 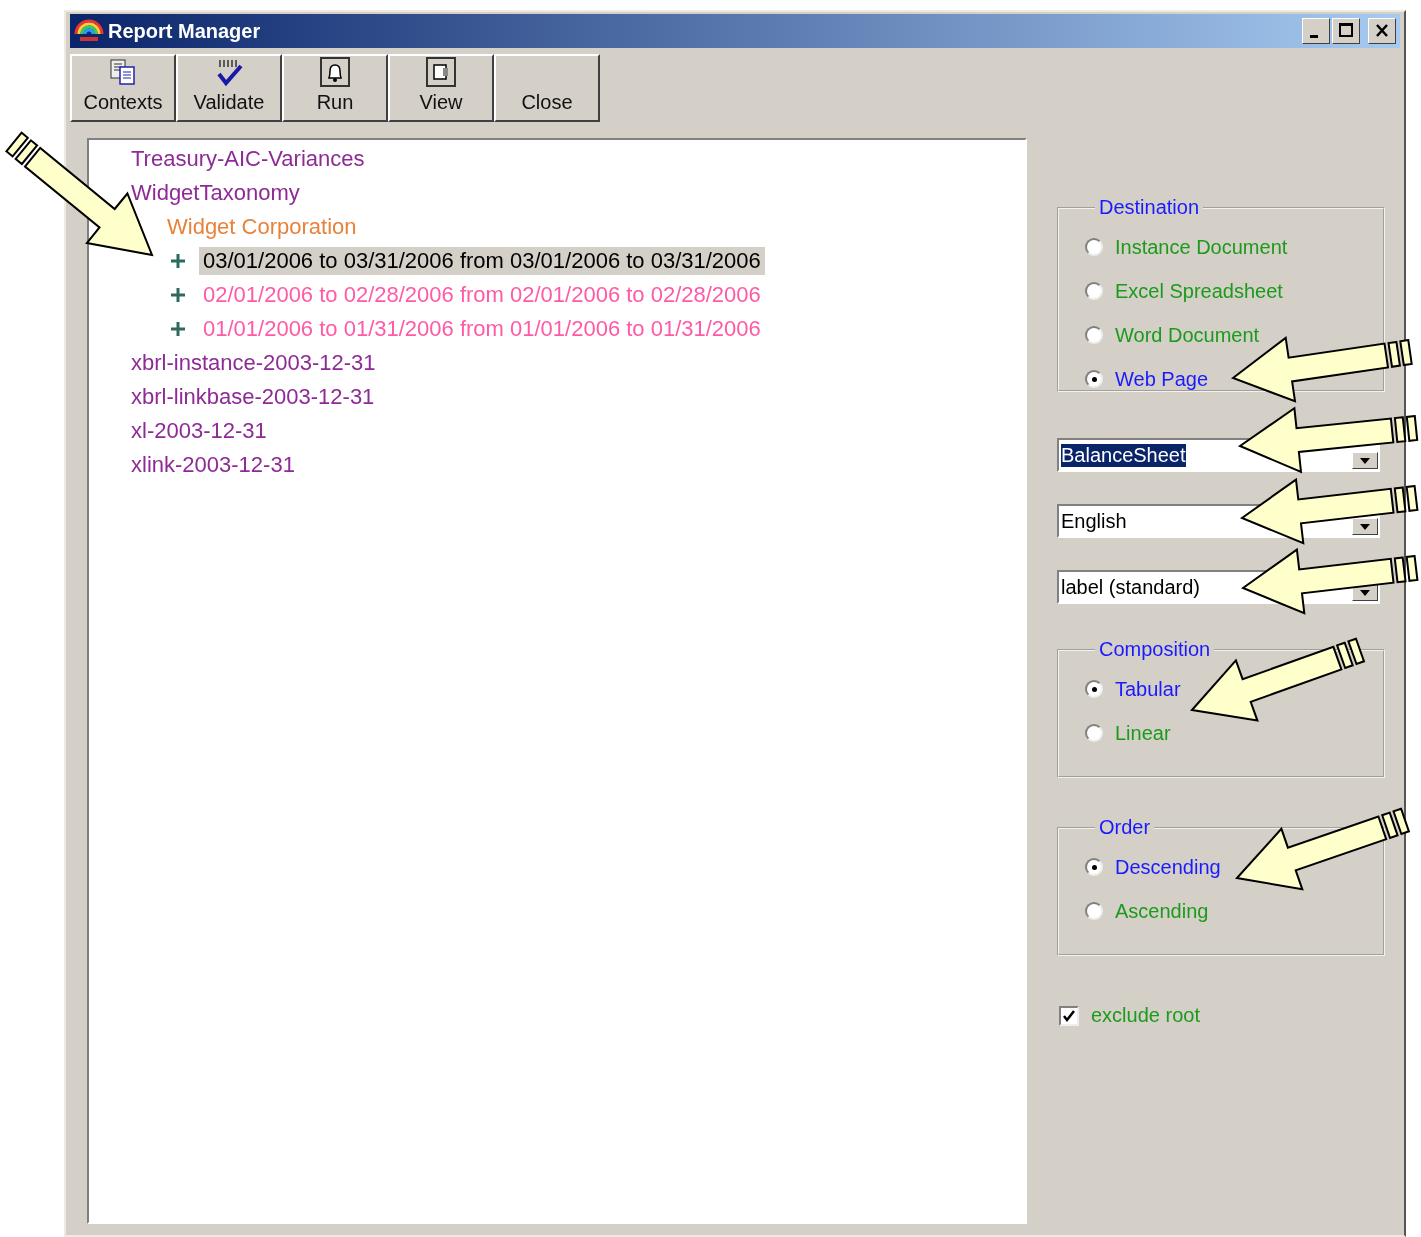 What do you see at coordinates (1316, 31) in the screenshot?
I see `minimize-button` at bounding box center [1316, 31].